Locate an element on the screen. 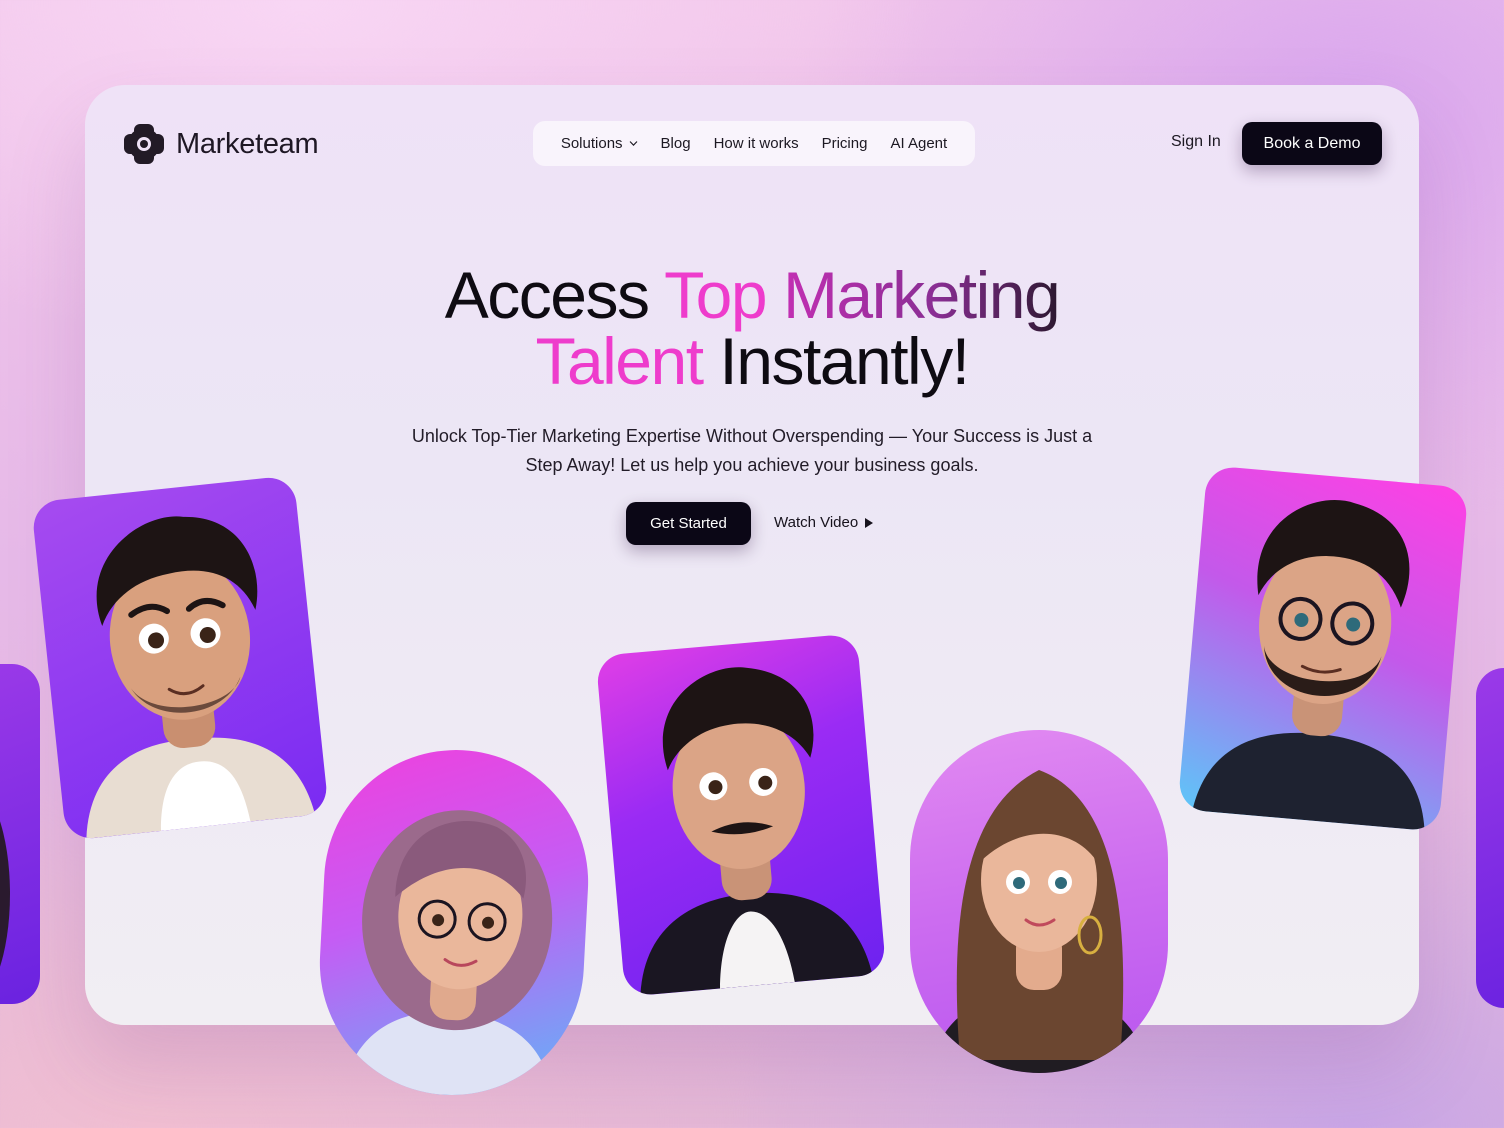 This screenshot has height=1128, width=1504. nav-item-pricing: Pricing is located at coordinates (845, 143).